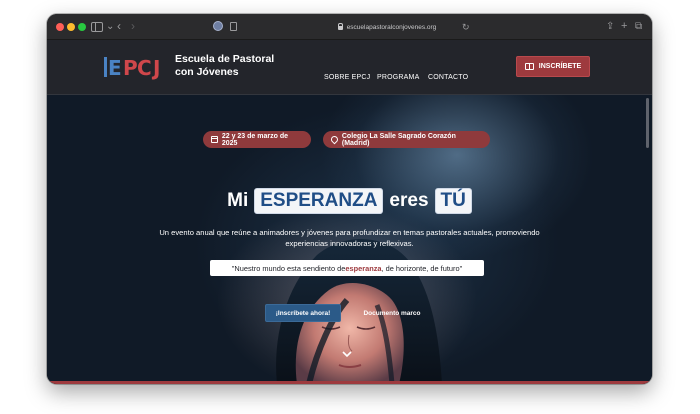  What do you see at coordinates (115, 68) in the screenshot?
I see `svg-text: E` at bounding box center [115, 68].